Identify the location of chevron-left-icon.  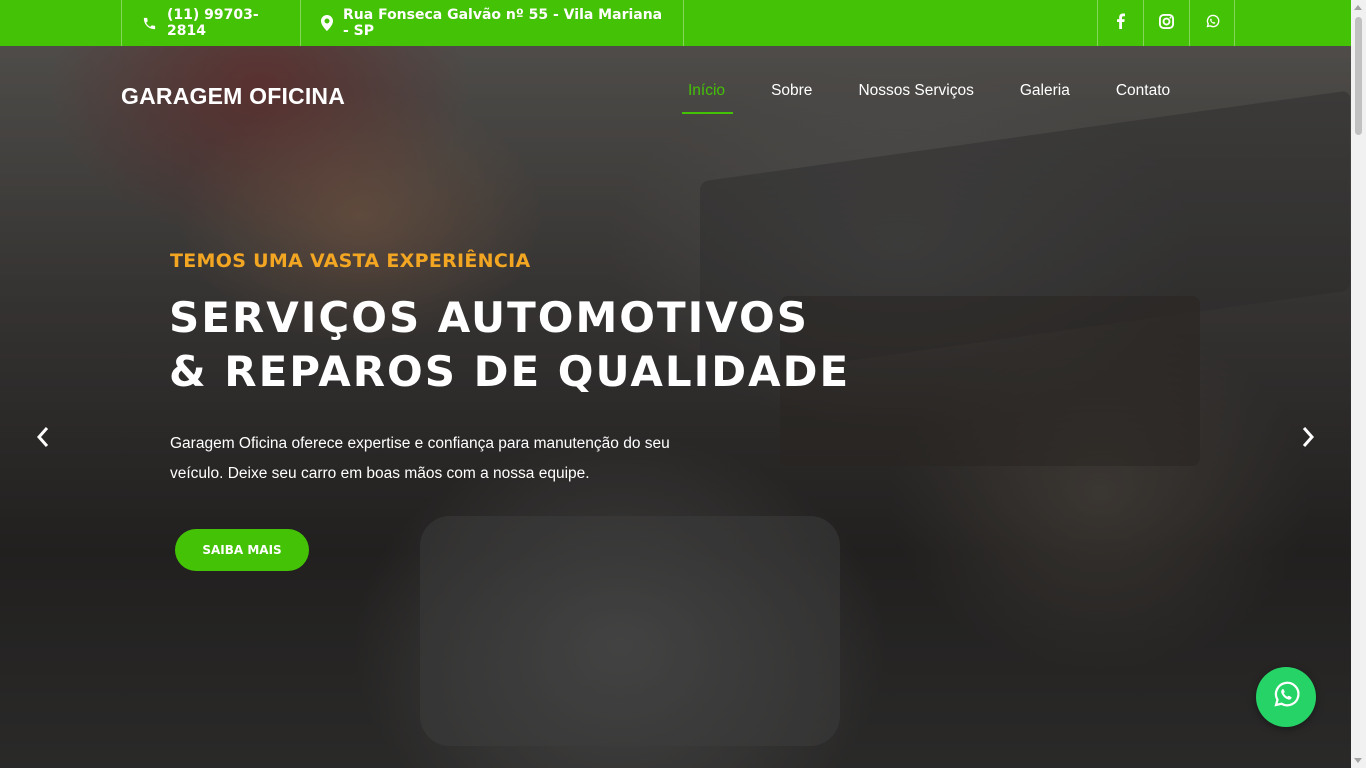
(43, 439).